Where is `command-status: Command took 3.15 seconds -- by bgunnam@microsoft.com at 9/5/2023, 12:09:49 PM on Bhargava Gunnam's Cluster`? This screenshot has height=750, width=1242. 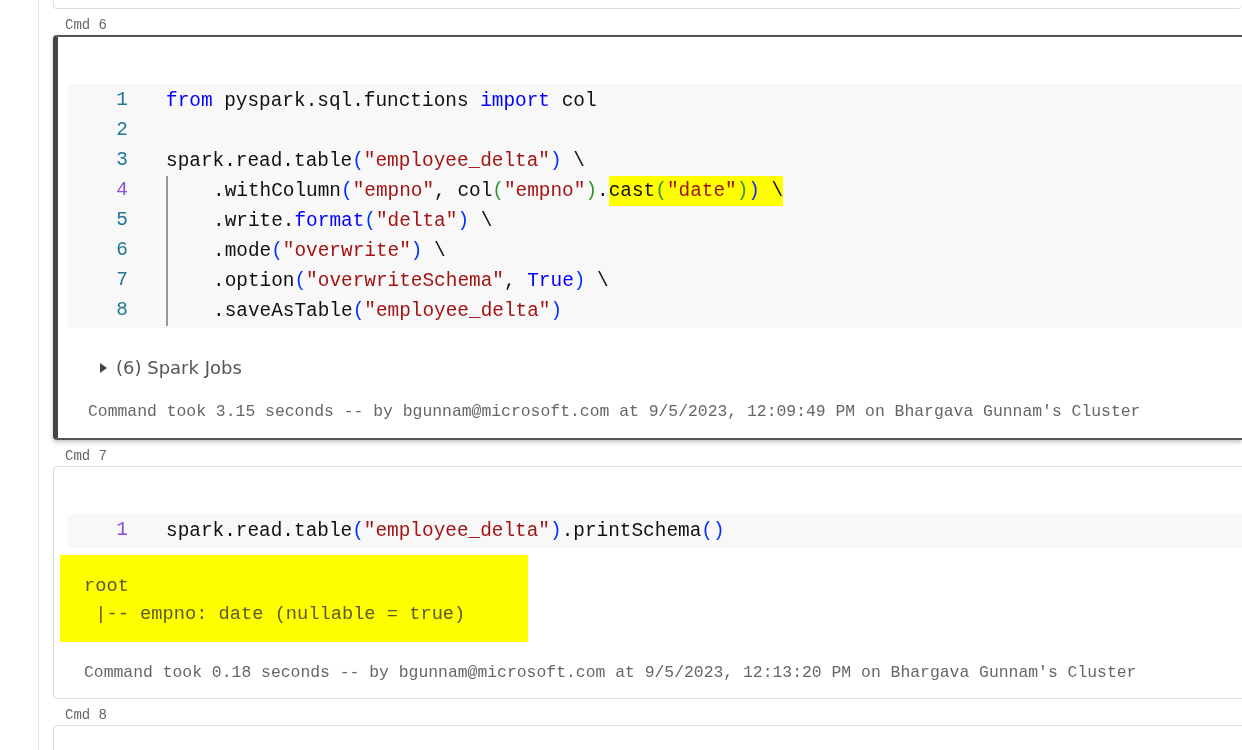 command-status: Command took 3.15 seconds -- by bgunnam@microsoft.com at 9/5/2023, 12:09:49 PM on Bhargava Gunnam's Cluster is located at coordinates (614, 411).